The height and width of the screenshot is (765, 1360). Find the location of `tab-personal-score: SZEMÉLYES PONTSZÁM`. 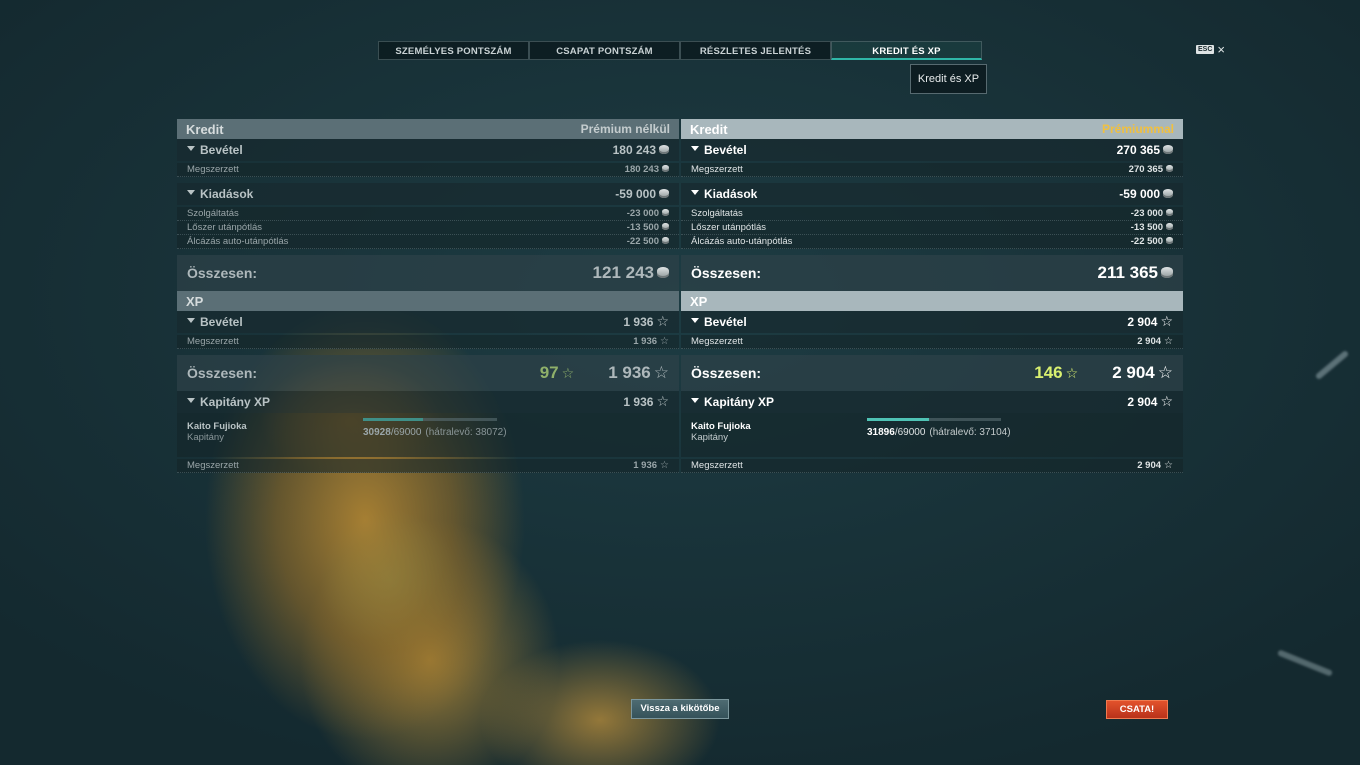

tab-personal-score: SZEMÉLYES PONTSZÁM is located at coordinates (453, 50).